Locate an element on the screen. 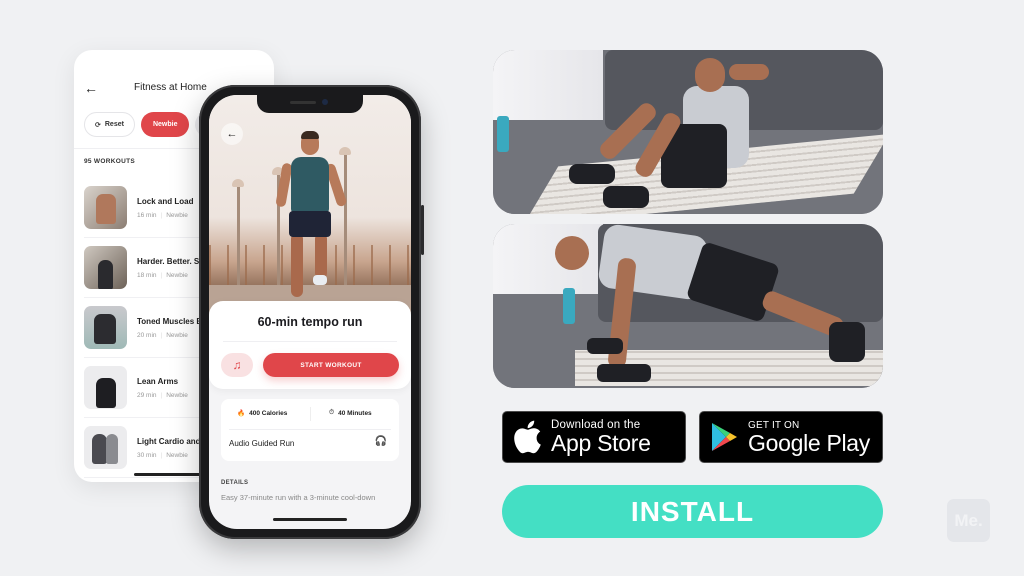 The width and height of the screenshot is (1024, 576). filter-label: Reset is located at coordinates (114, 124).